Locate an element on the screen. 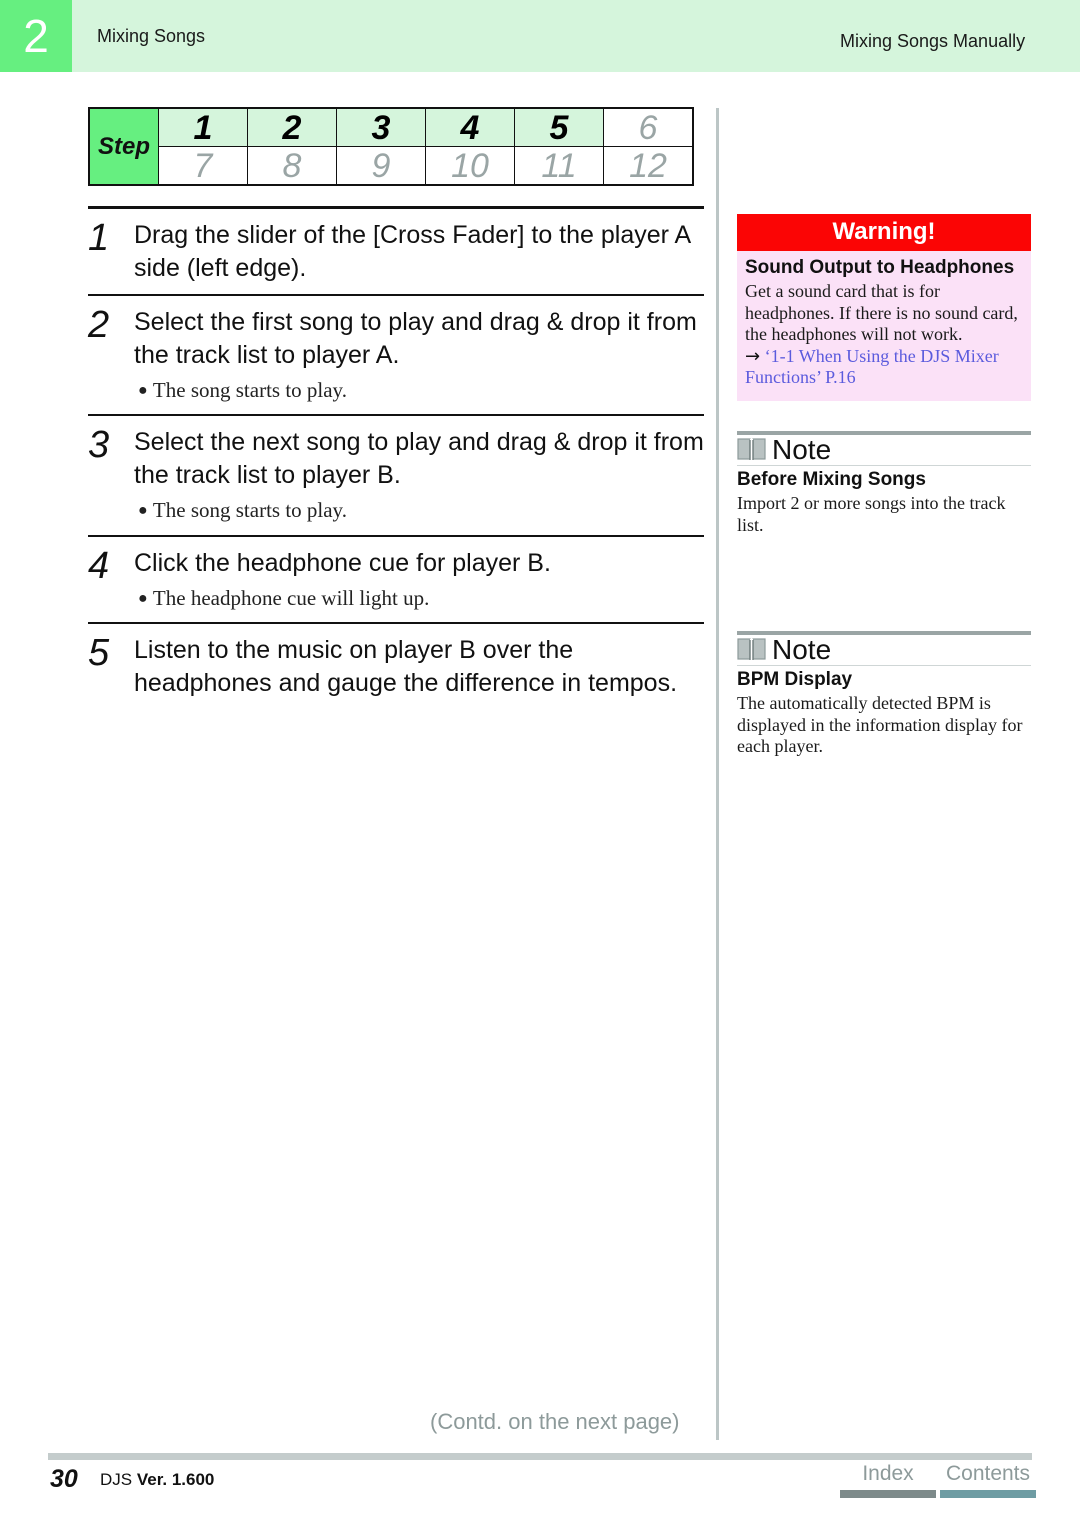 The width and height of the screenshot is (1080, 1529). footer-nav-index-bar is located at coordinates (888, 1494).